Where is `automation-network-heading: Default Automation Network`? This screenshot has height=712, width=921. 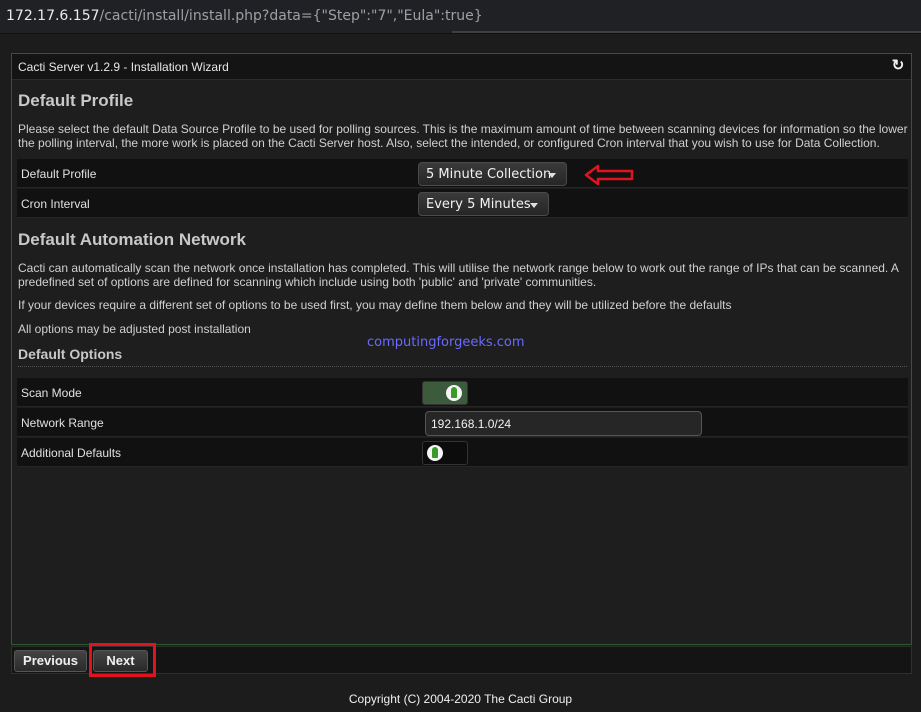 automation-network-heading: Default Automation Network is located at coordinates (132, 239).